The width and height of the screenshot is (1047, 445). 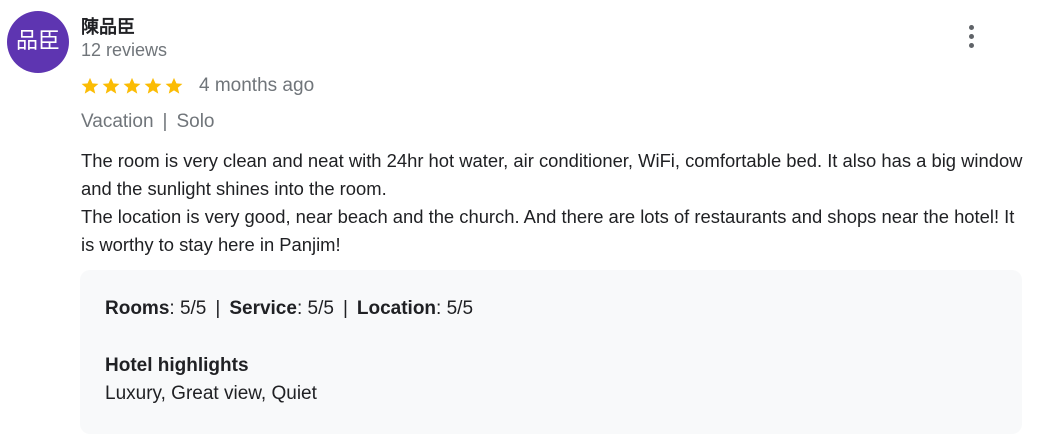 I want to click on category-ratings: Rooms: 5/5 | Service: 5/5 | Location: 5/5, so click(x=289, y=309).